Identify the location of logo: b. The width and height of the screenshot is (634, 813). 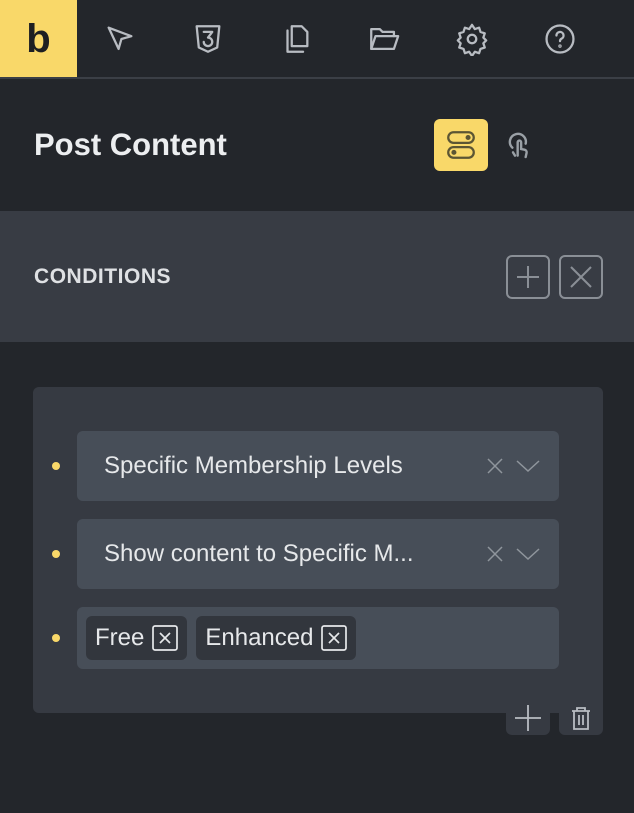
(38, 38).